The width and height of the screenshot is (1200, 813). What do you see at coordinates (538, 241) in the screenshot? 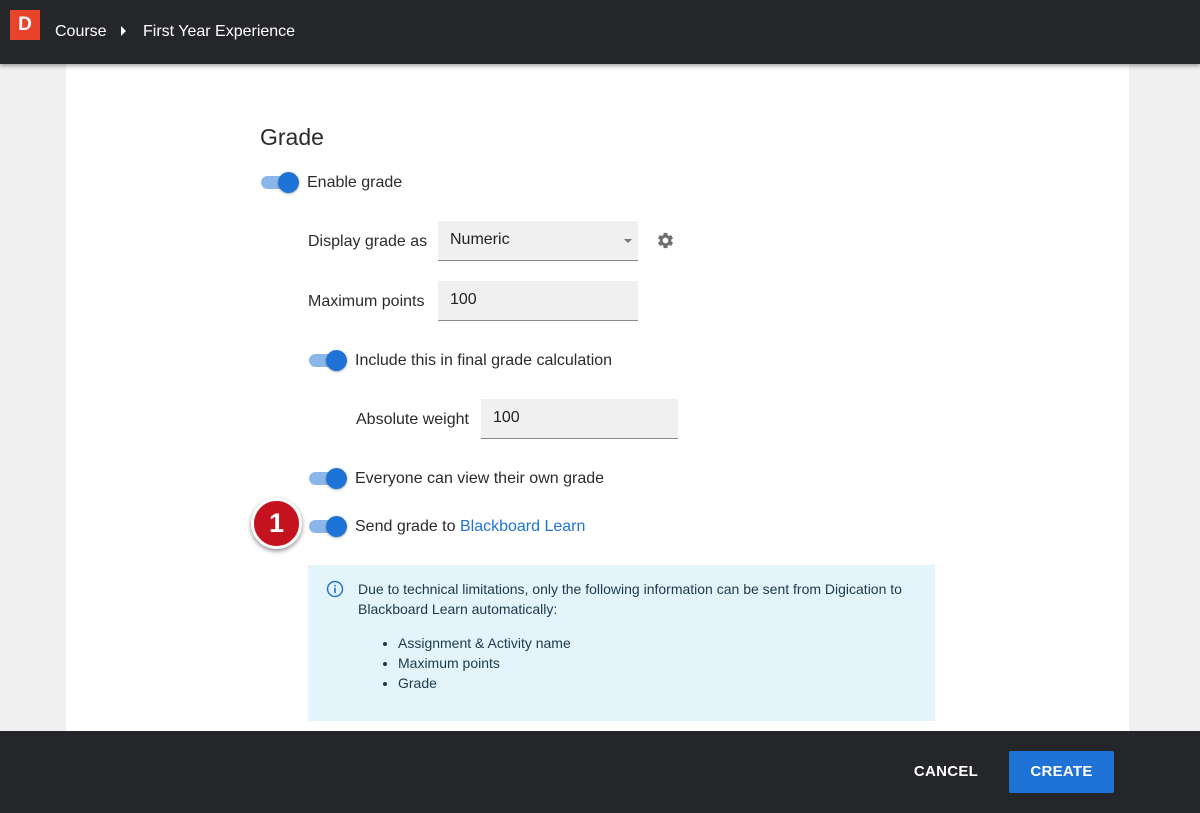
I see `display-grade-select: Numeric` at bounding box center [538, 241].